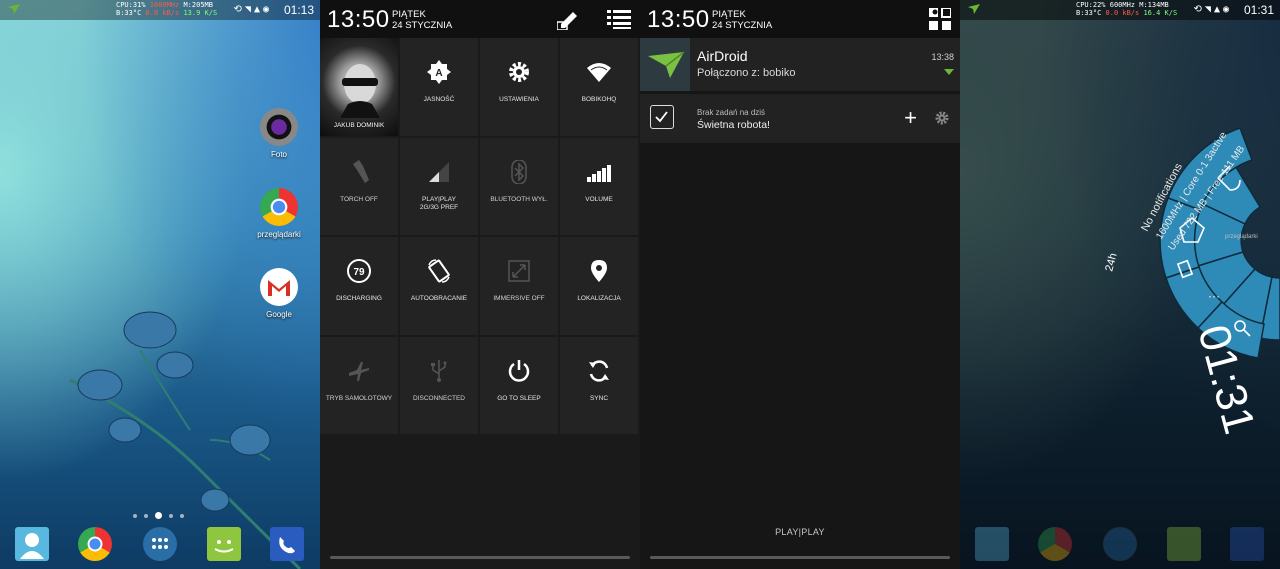 This screenshot has height=569, width=1280. I want to click on desktop-icon-label: Foto, so click(278, 154).